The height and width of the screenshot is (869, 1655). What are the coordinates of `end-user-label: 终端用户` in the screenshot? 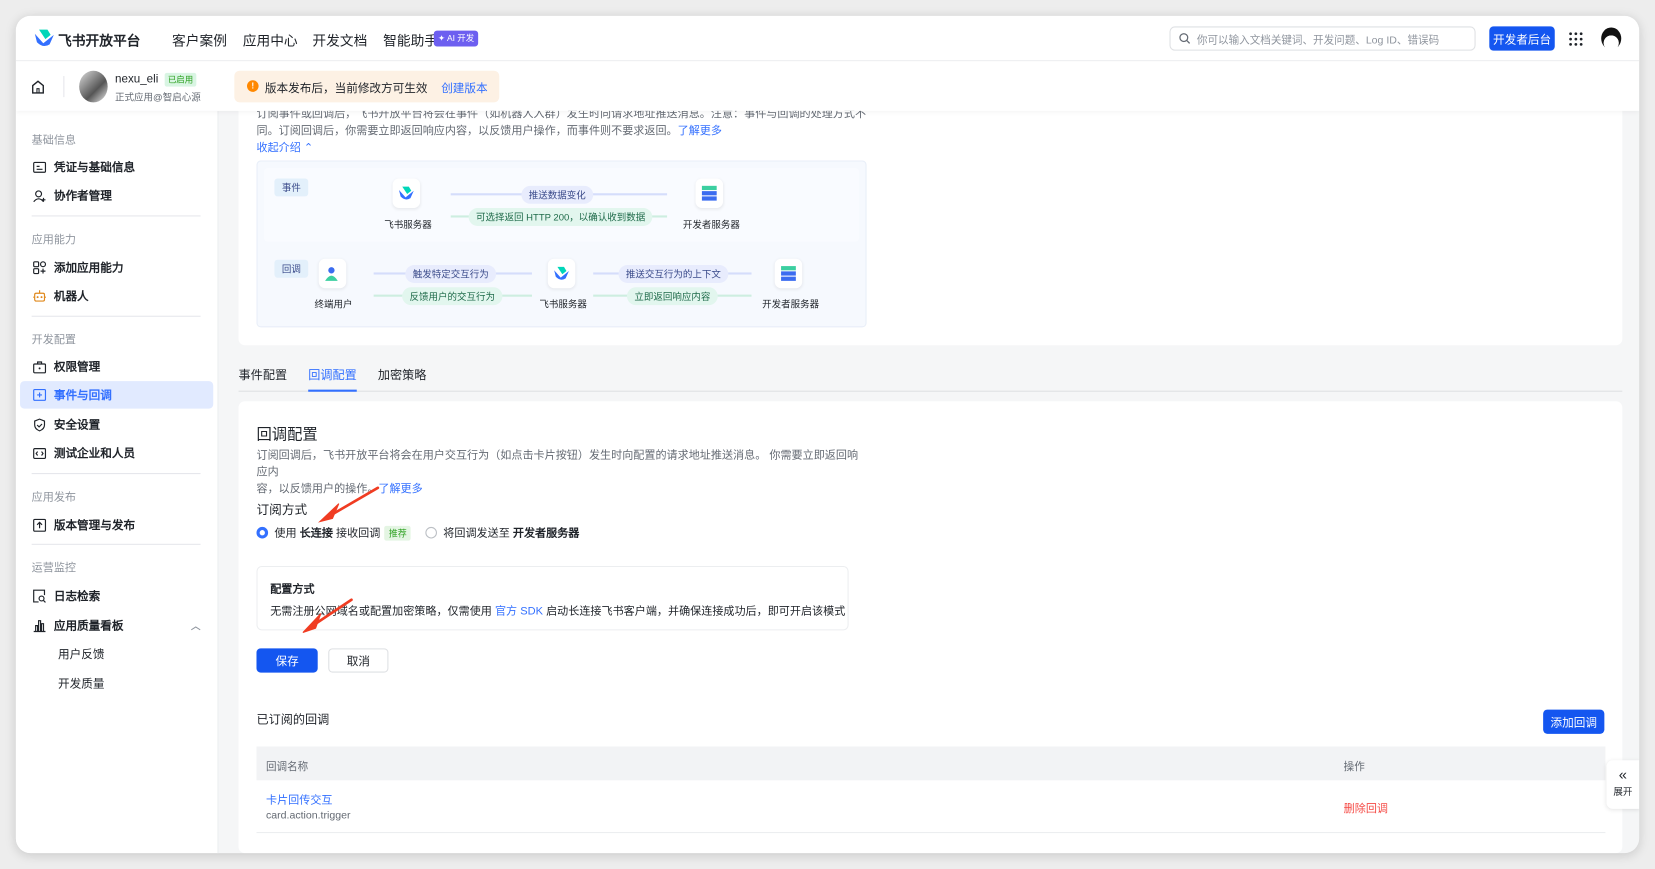 It's located at (333, 304).